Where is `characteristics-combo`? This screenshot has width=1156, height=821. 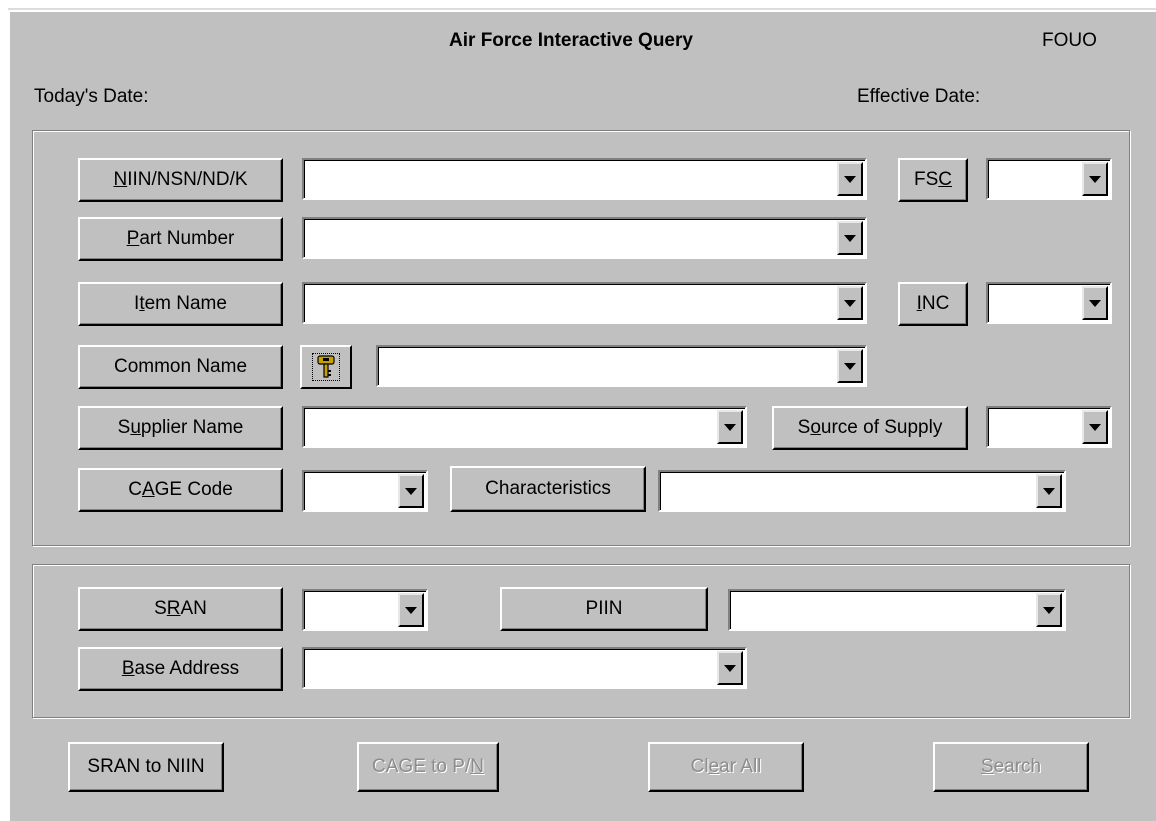 characteristics-combo is located at coordinates (862, 491).